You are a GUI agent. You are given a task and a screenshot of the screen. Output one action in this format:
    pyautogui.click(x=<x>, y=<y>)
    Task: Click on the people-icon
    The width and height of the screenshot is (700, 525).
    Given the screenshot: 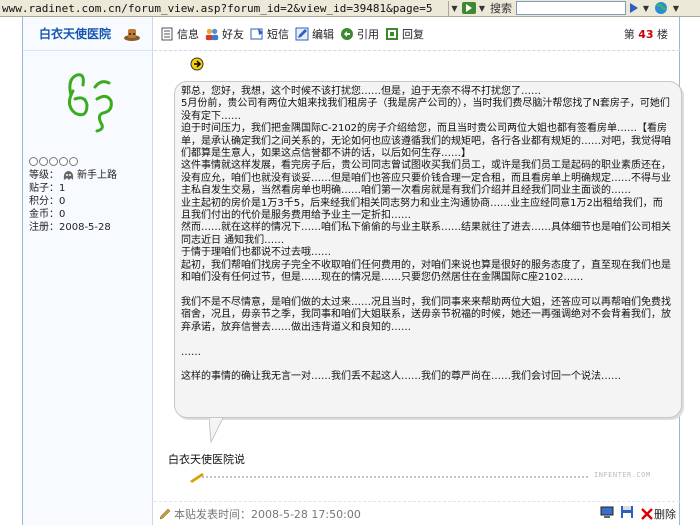 What is the action you would take?
    pyautogui.click(x=212, y=34)
    